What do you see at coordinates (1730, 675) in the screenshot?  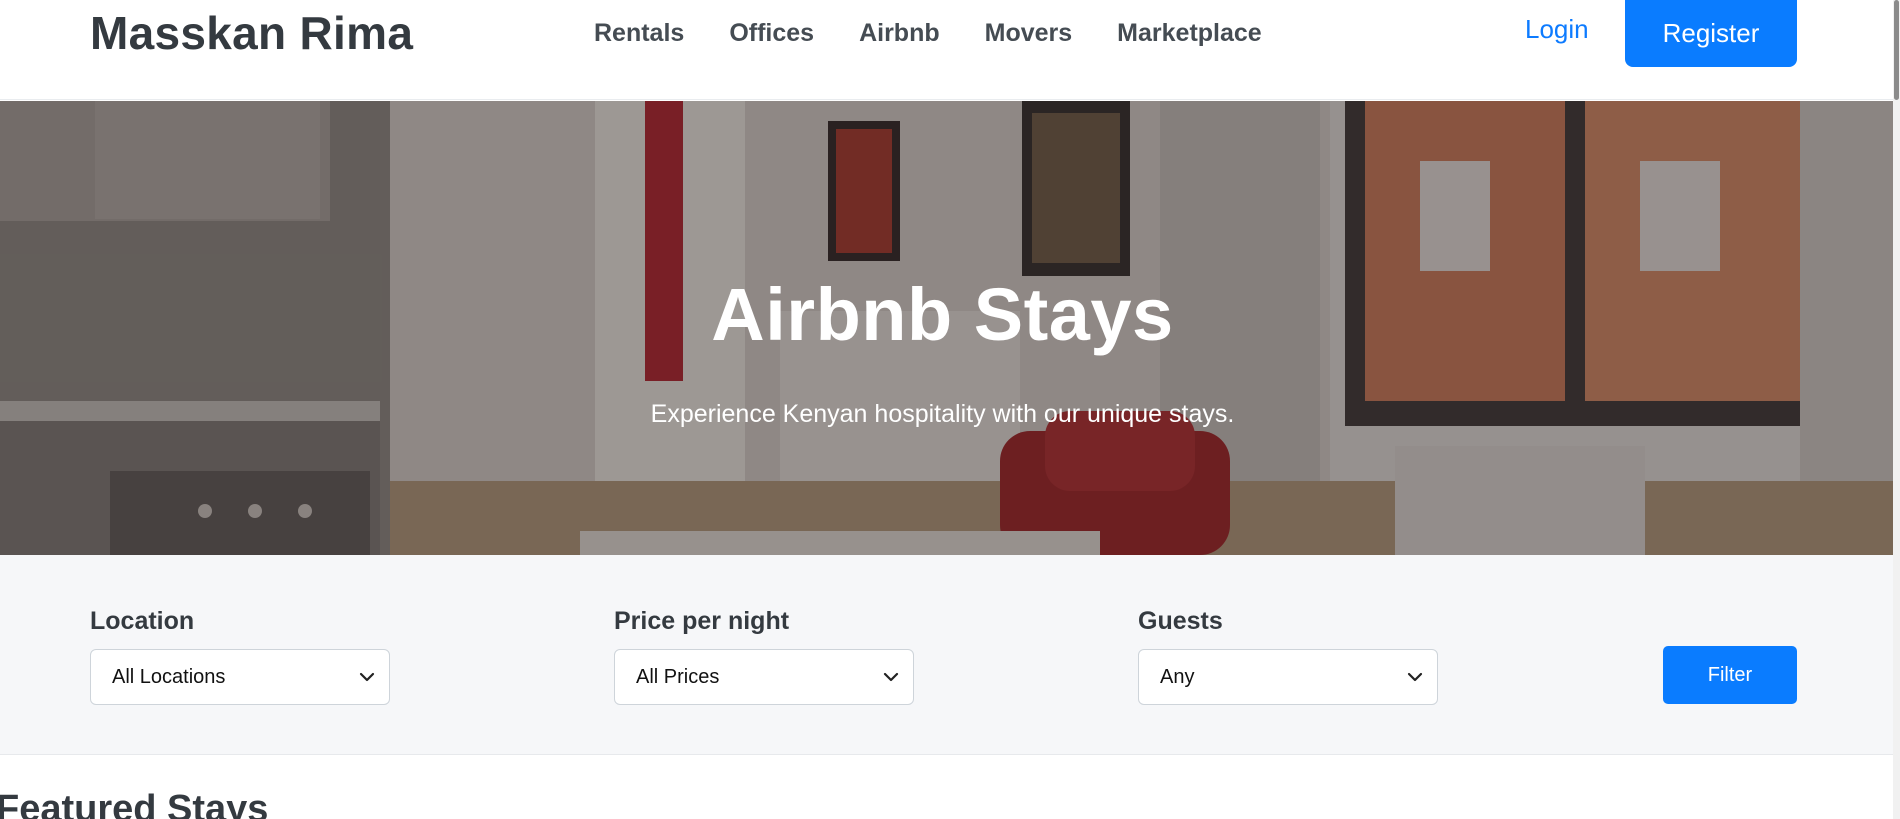 I see `filter-button: Filter` at bounding box center [1730, 675].